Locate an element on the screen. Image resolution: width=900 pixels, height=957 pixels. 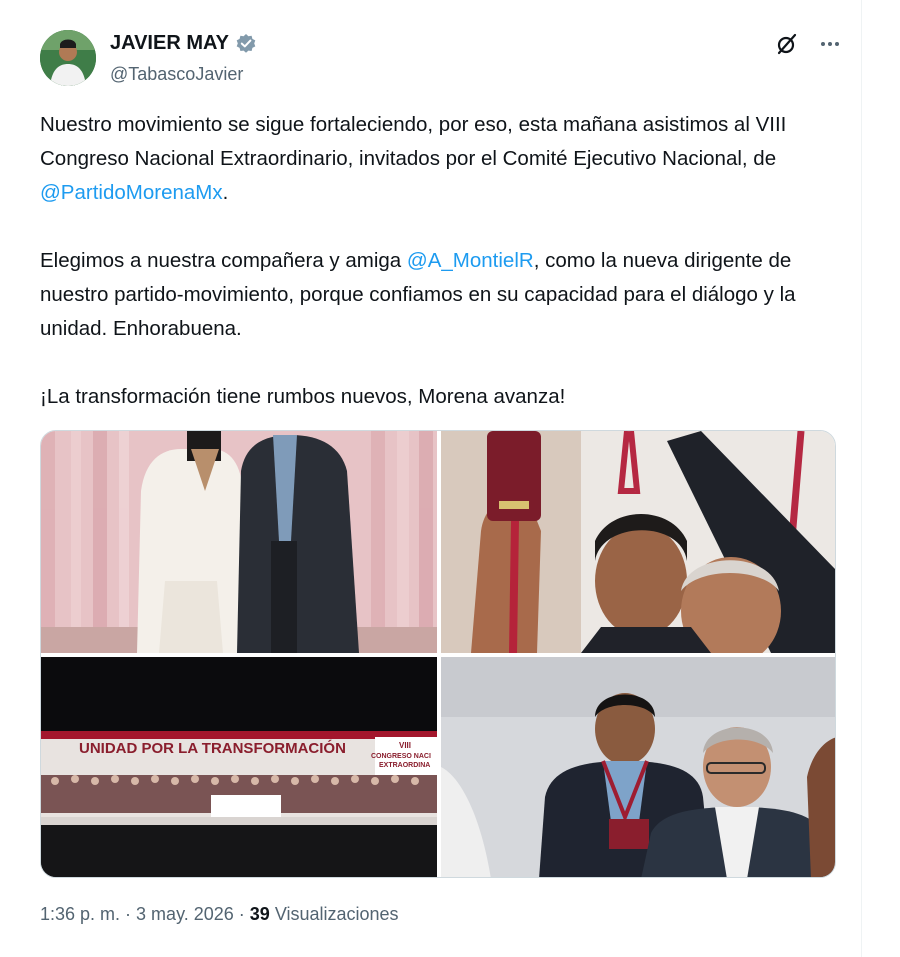
author-avatar is located at coordinates (68, 58).